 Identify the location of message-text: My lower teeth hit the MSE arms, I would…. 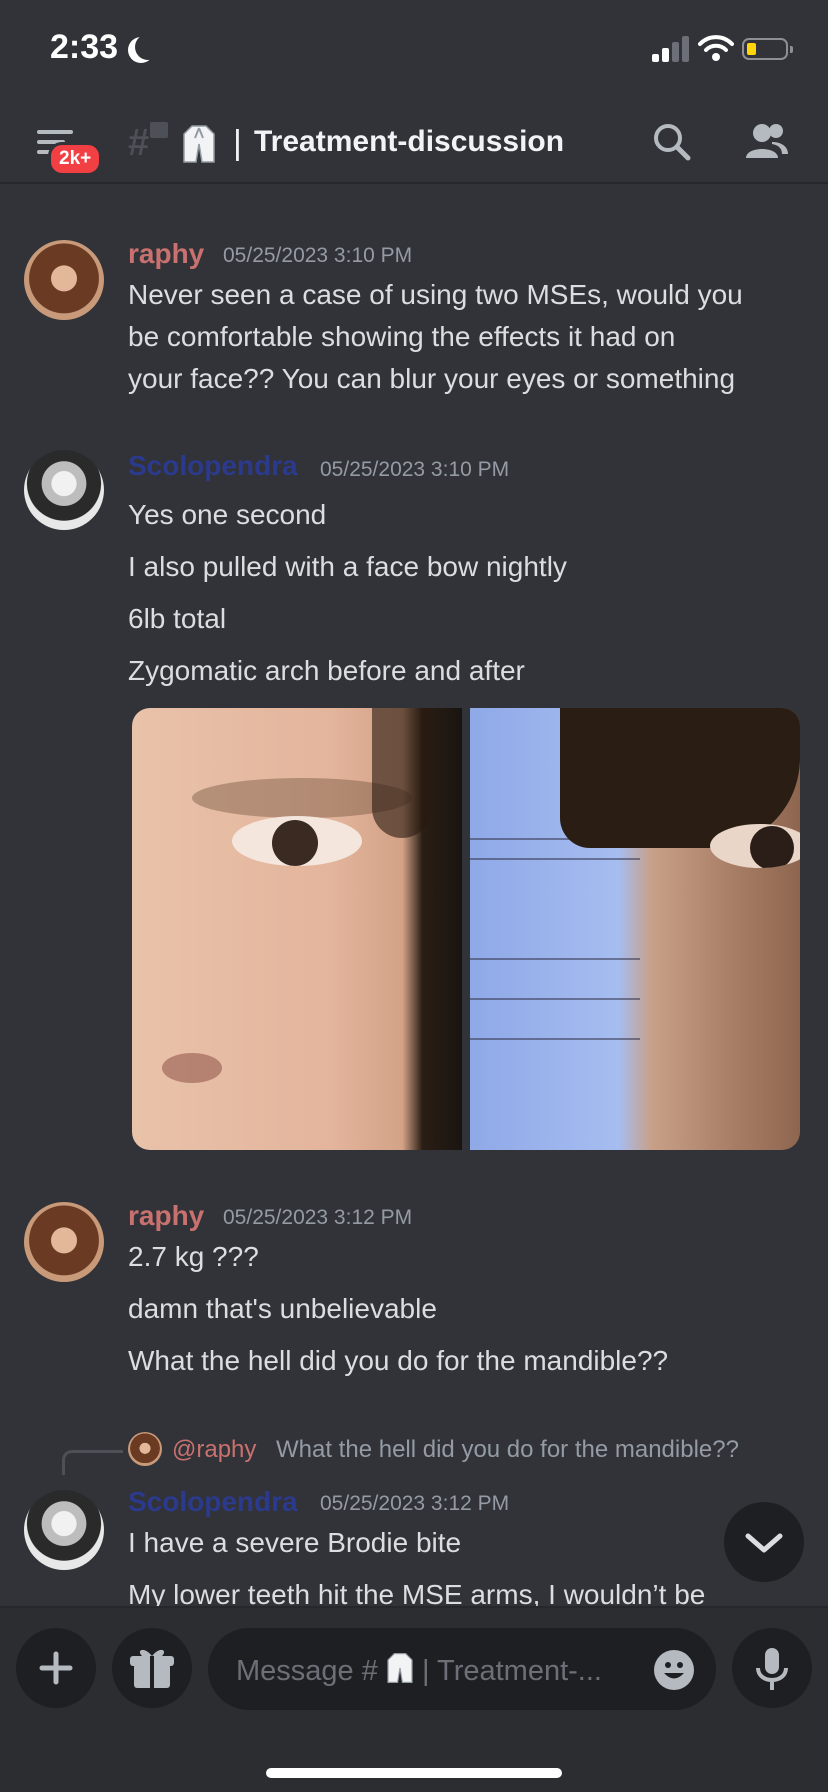
(417, 1592).